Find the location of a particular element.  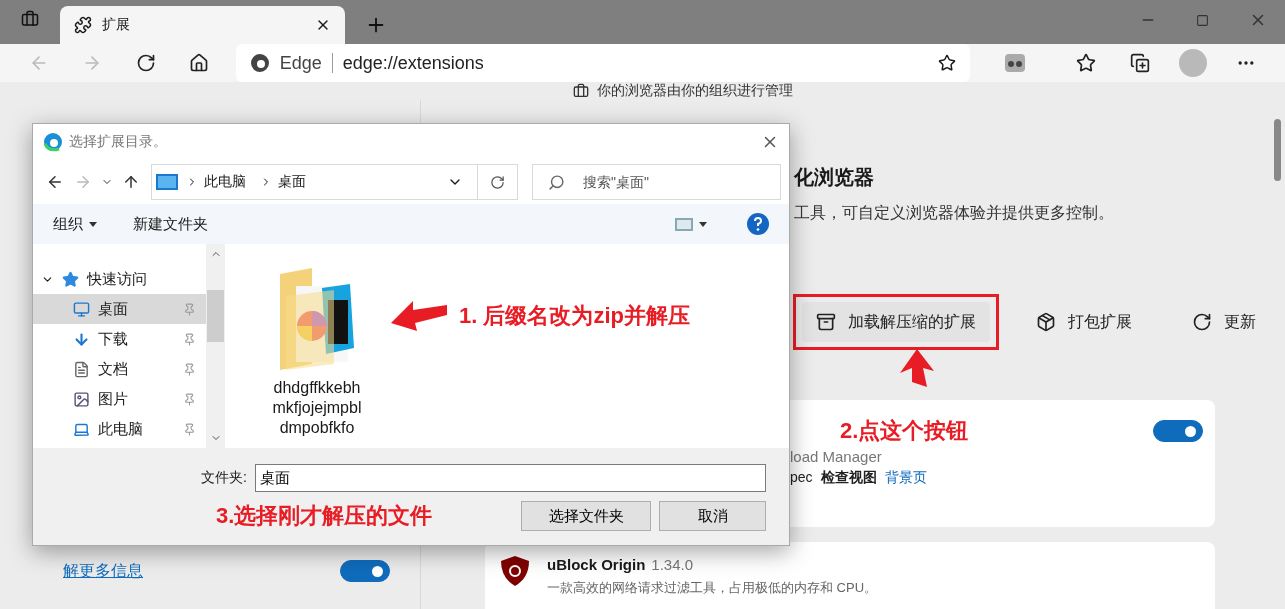

select-folder-button: 选择文件夹 is located at coordinates (586, 516).